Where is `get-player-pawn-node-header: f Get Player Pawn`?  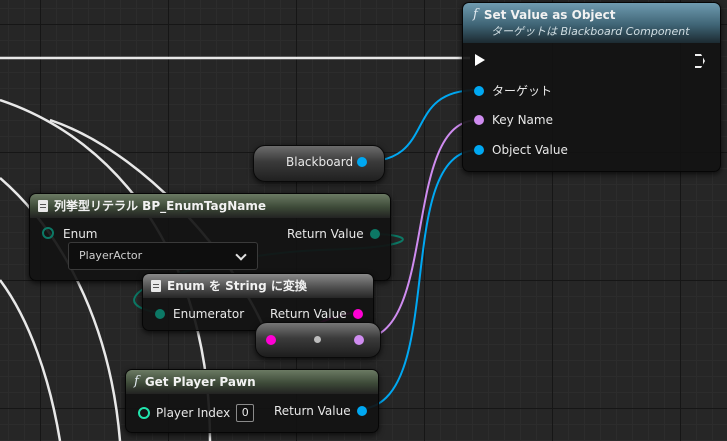
get-player-pawn-node-header: f Get Player Pawn is located at coordinates (252, 382).